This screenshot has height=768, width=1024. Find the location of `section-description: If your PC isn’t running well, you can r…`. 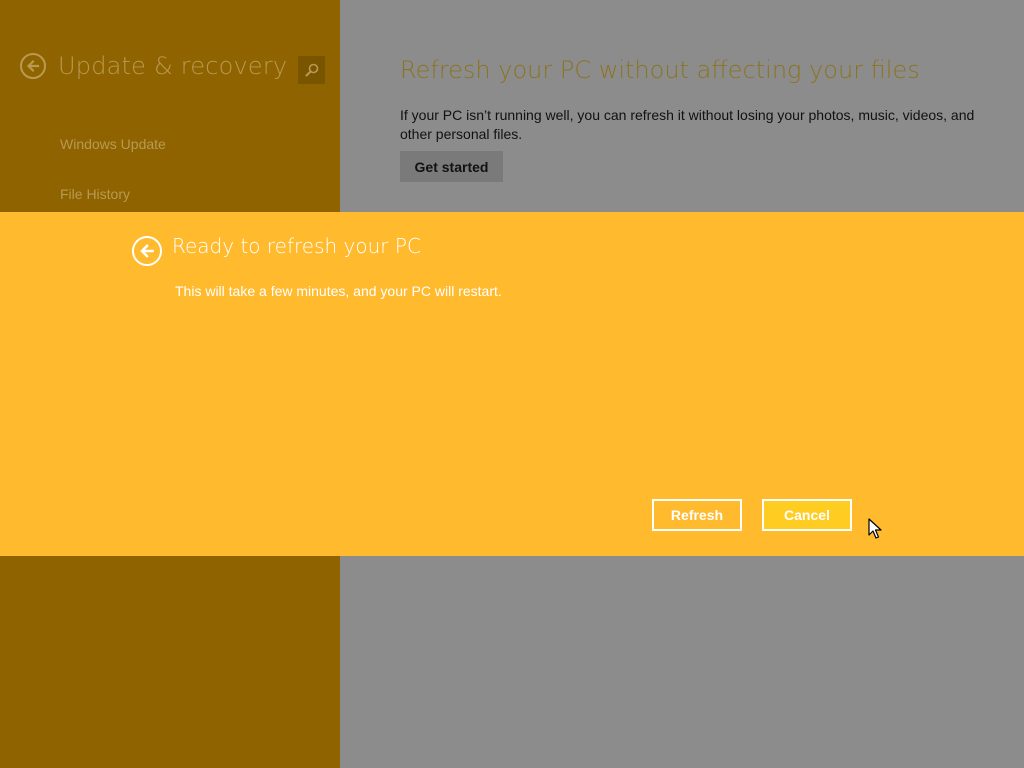

section-description: If your PC isn’t running well, you can r… is located at coordinates (687, 124).